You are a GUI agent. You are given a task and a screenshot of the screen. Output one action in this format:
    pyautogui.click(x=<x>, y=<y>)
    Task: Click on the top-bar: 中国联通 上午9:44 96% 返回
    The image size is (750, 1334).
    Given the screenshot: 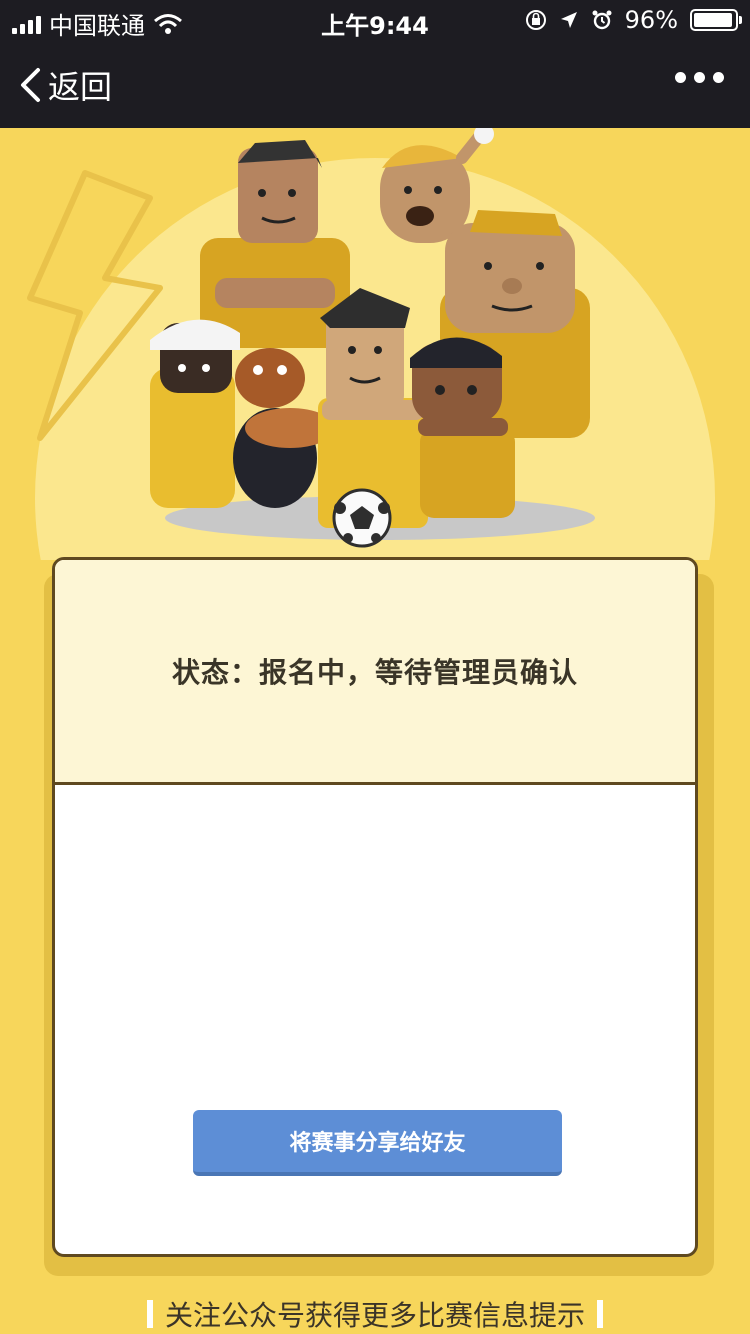 What is the action you would take?
    pyautogui.click(x=375, y=64)
    